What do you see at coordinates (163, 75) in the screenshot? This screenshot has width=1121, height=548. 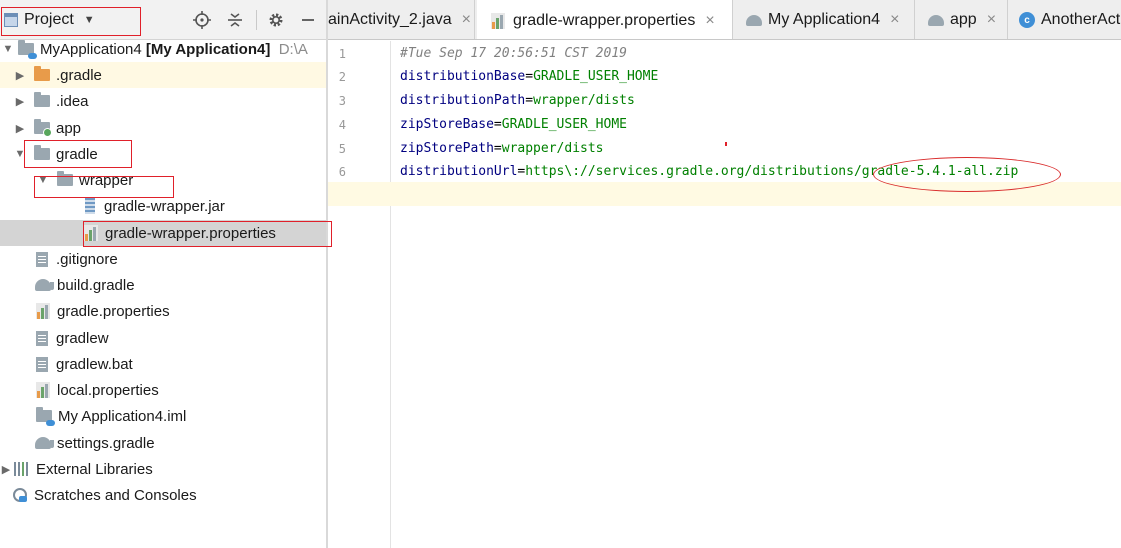 I see `tree-item-dot-gradle: ▶ .gradle` at bounding box center [163, 75].